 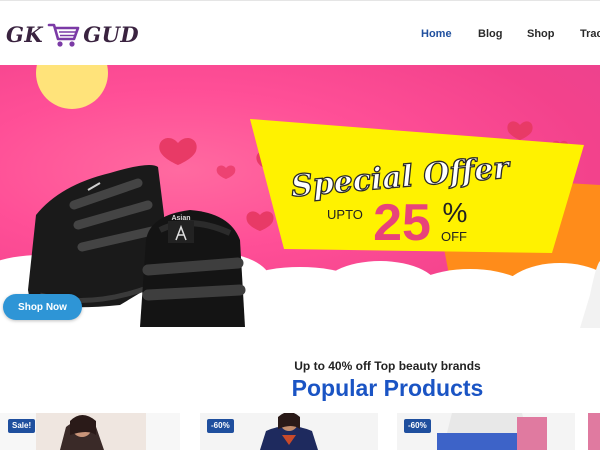 I want to click on shoe-brand-label: Asian, so click(x=180, y=218).